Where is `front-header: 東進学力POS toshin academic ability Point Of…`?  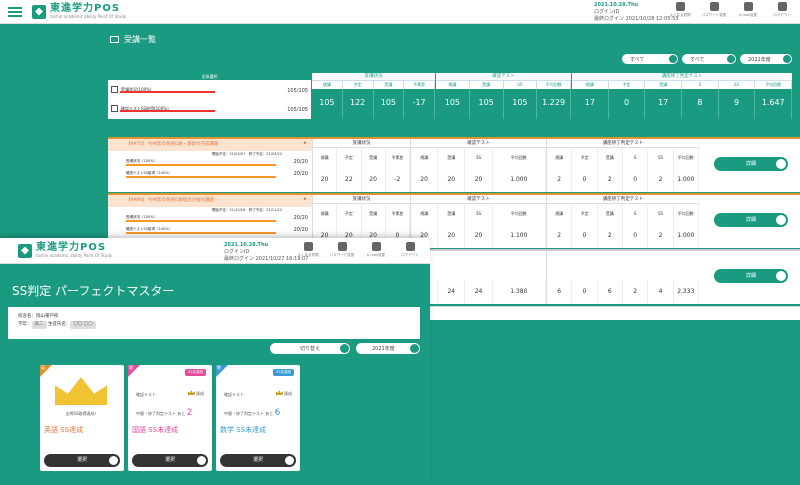 front-header: 東進学力POS toshin academic ability Point Of… is located at coordinates (215, 251).